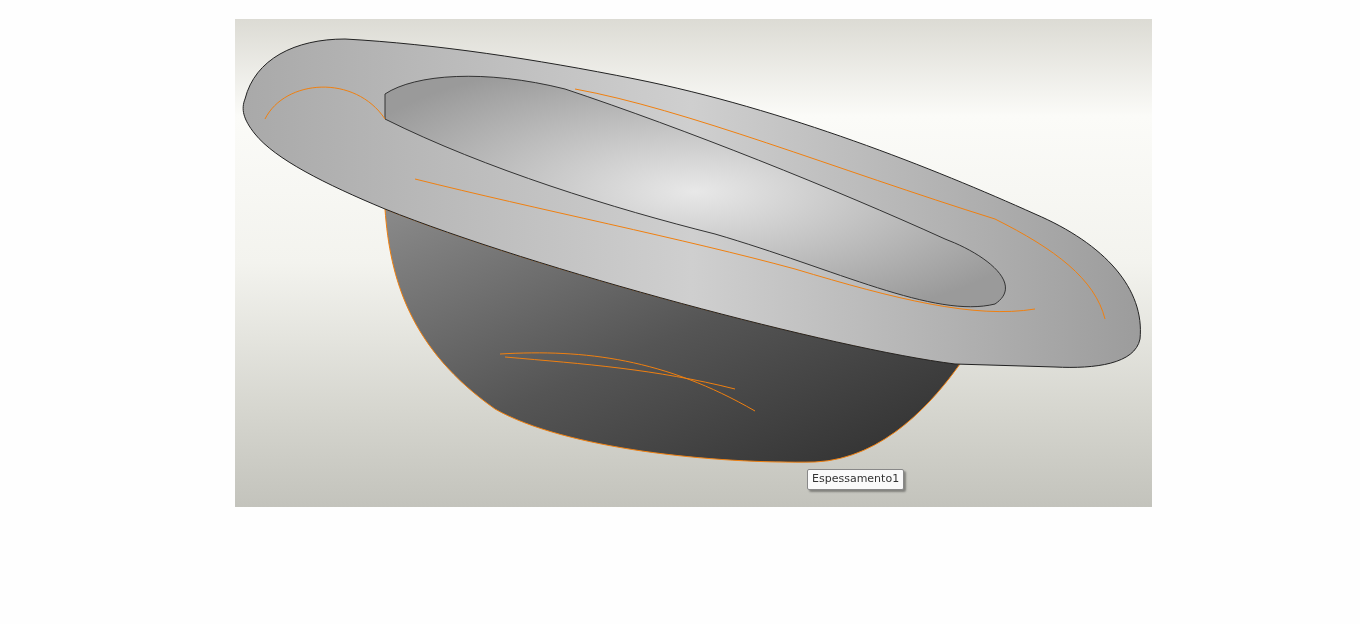  I want to click on feature-tooltip: Espessamento1, so click(856, 479).